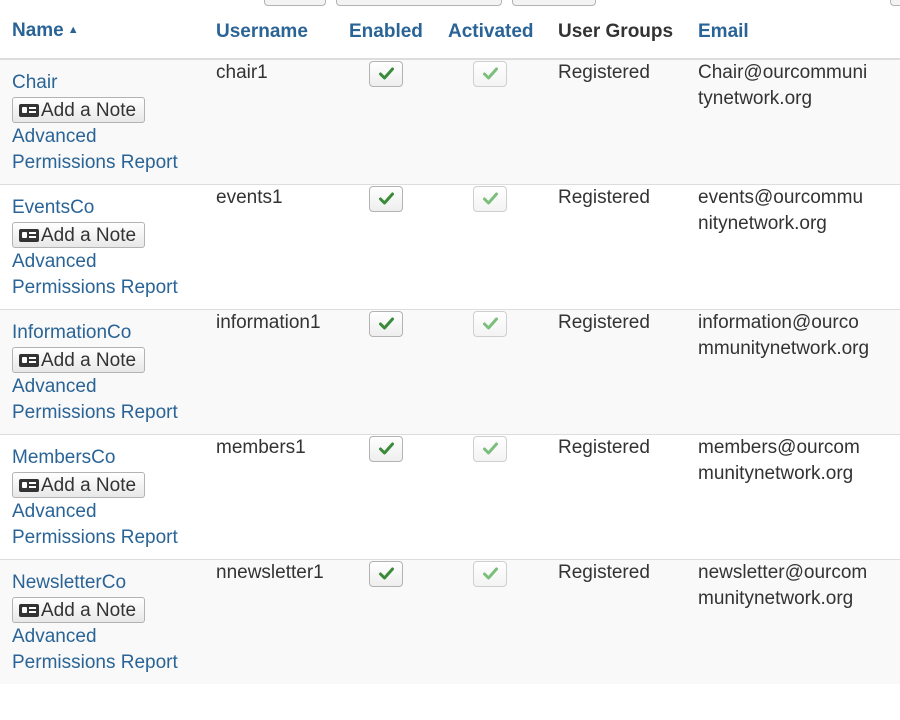  What do you see at coordinates (114, 208) in the screenshot?
I see `user-name-link: EventsCo` at bounding box center [114, 208].